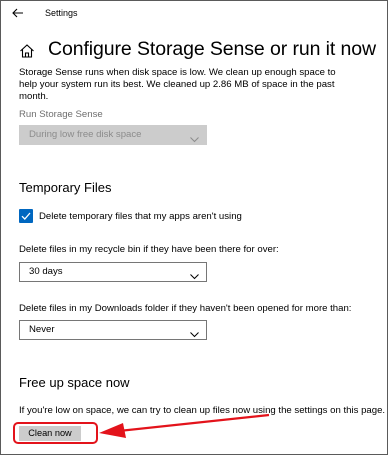 Image resolution: width=388 pixels, height=455 pixels. I want to click on page-title: Configure Storage Sense or run it now, so click(212, 49).